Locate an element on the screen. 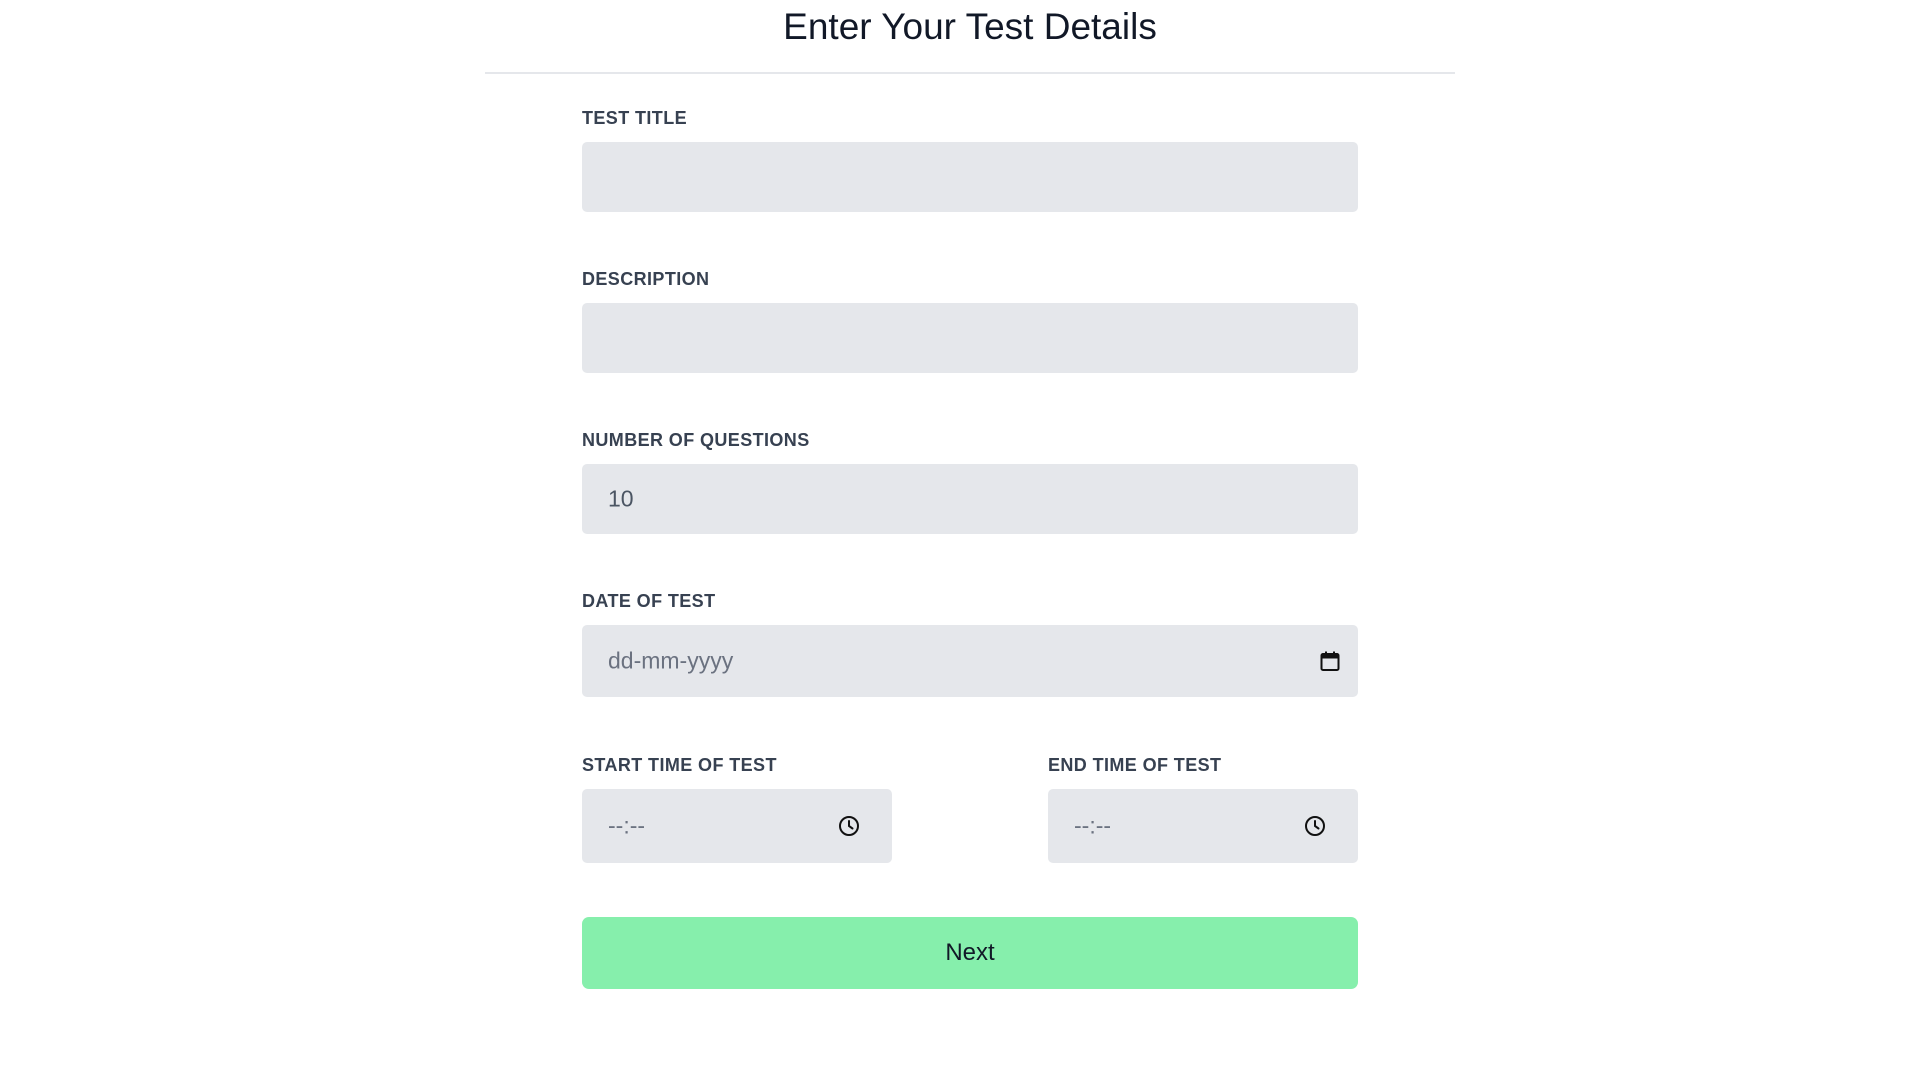  end-time-placeholder: --:-- is located at coordinates (1092, 826).